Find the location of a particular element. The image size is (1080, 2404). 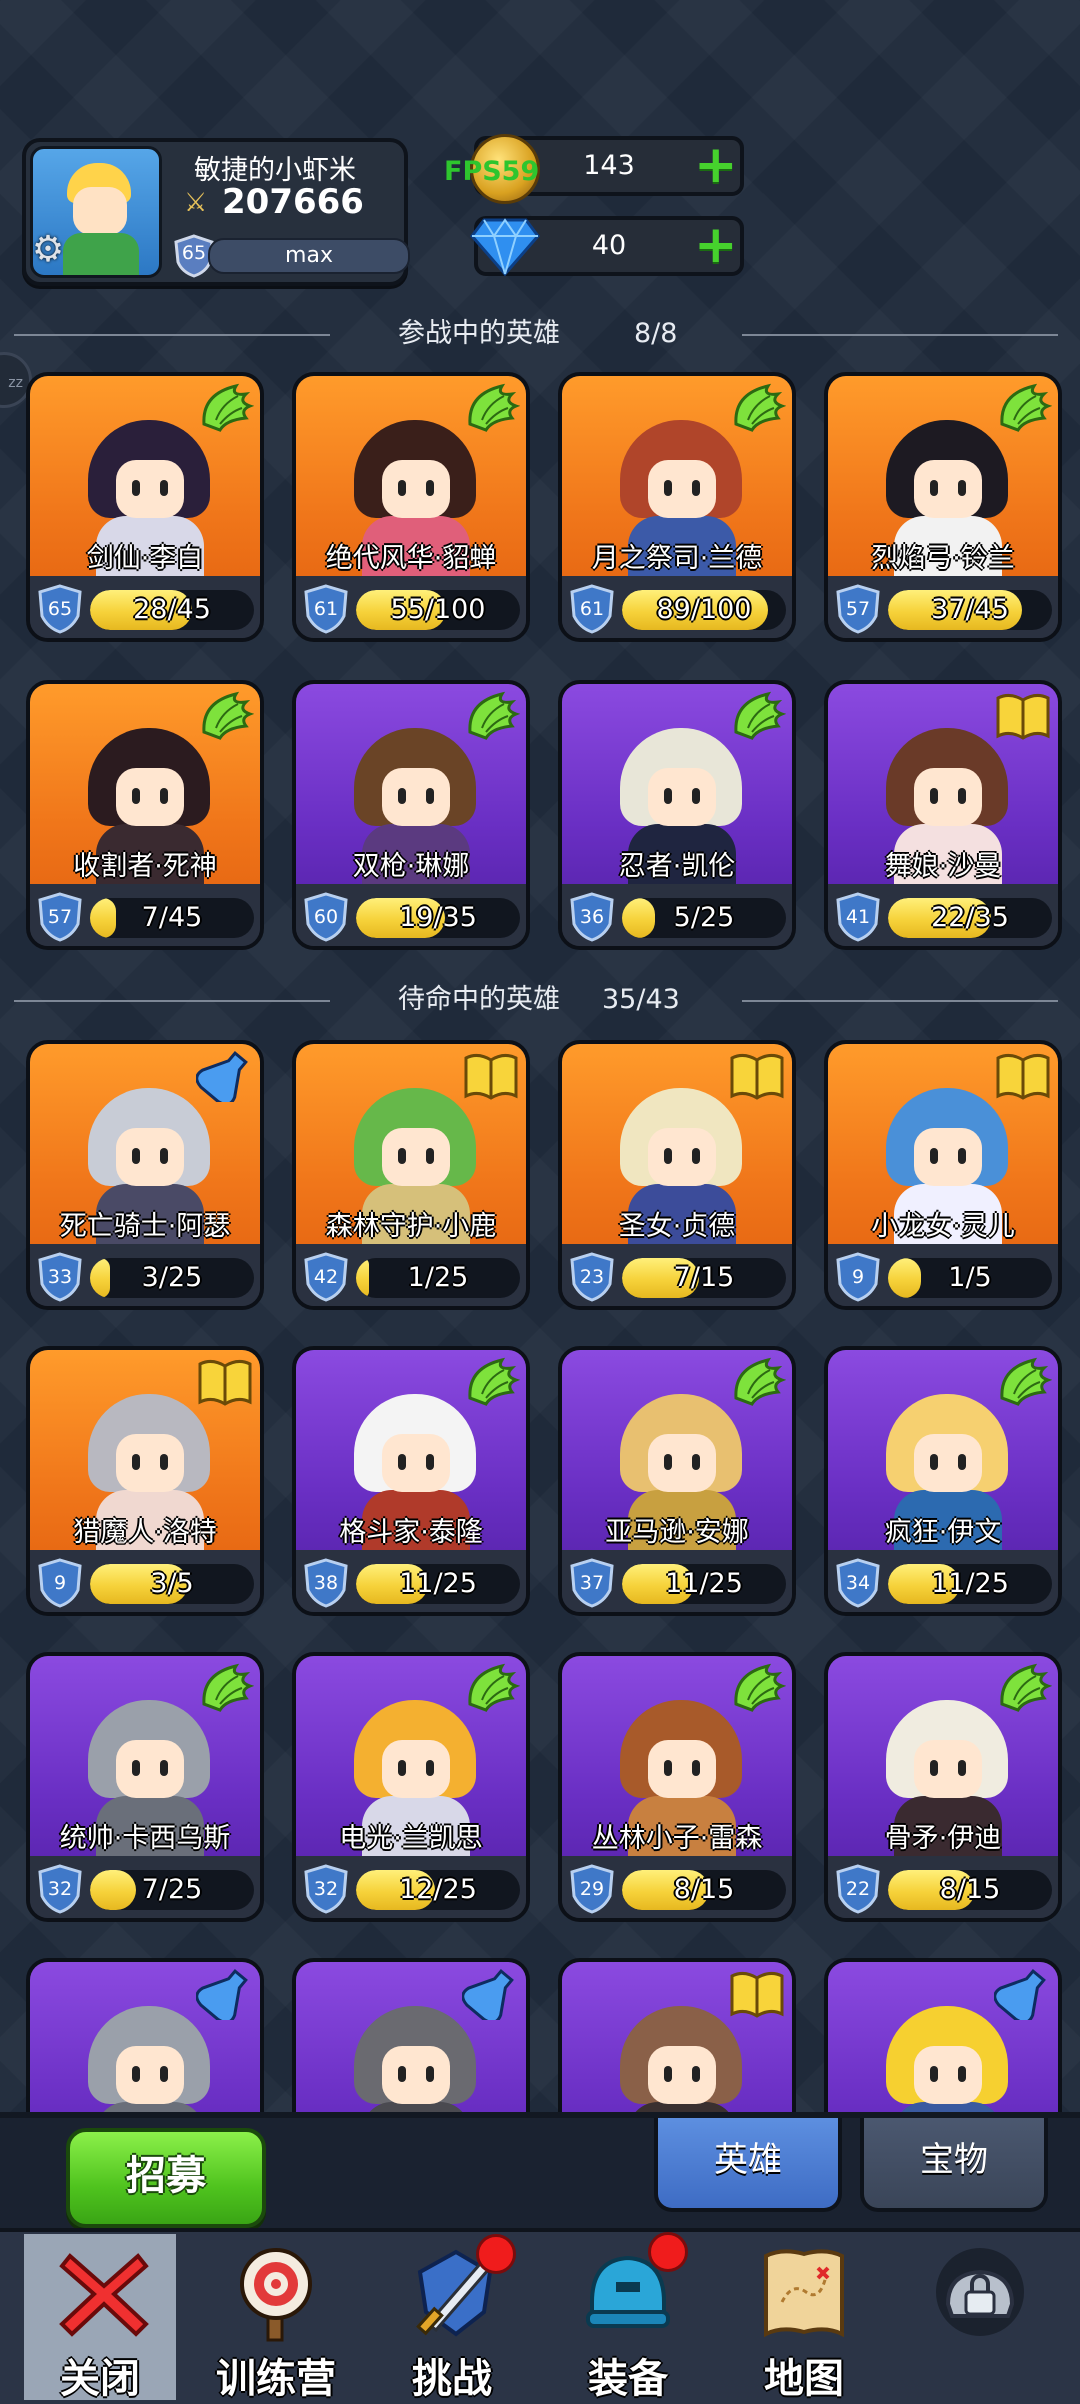

standby-heroes-header: 待命中的英雄 35/43 is located at coordinates (540, 1000).